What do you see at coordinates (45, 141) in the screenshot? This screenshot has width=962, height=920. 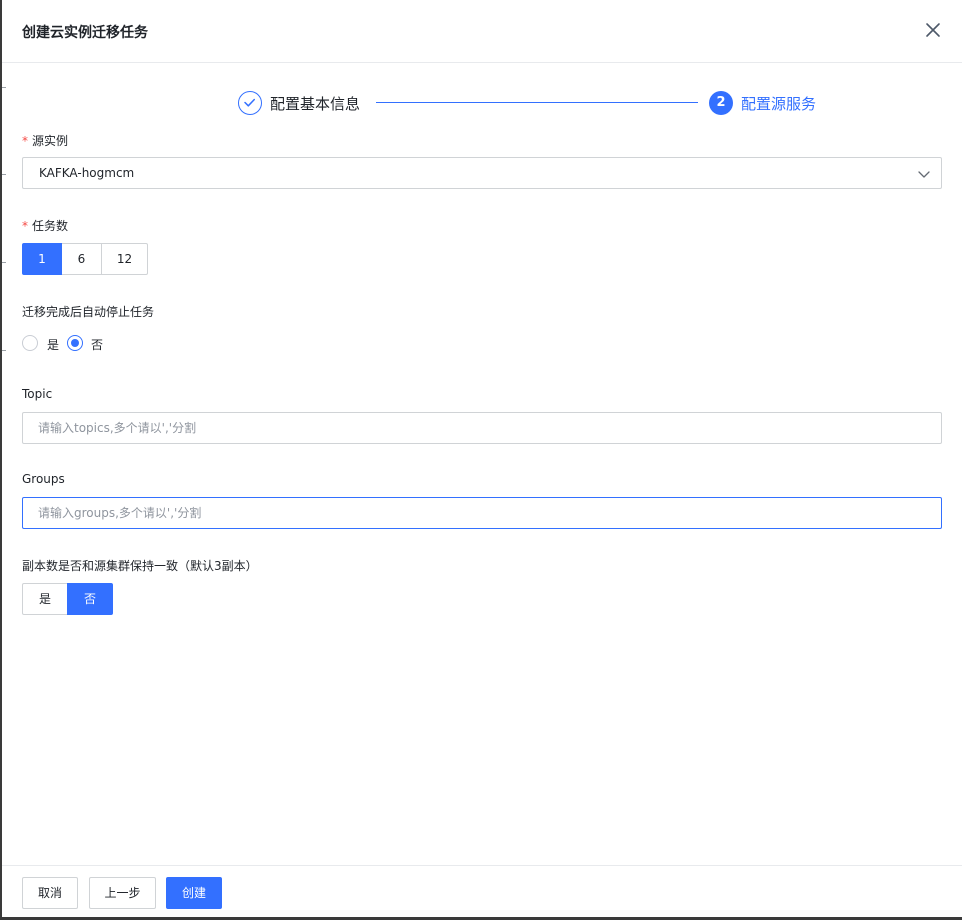 I see `source-instance-label: * 源实例` at bounding box center [45, 141].